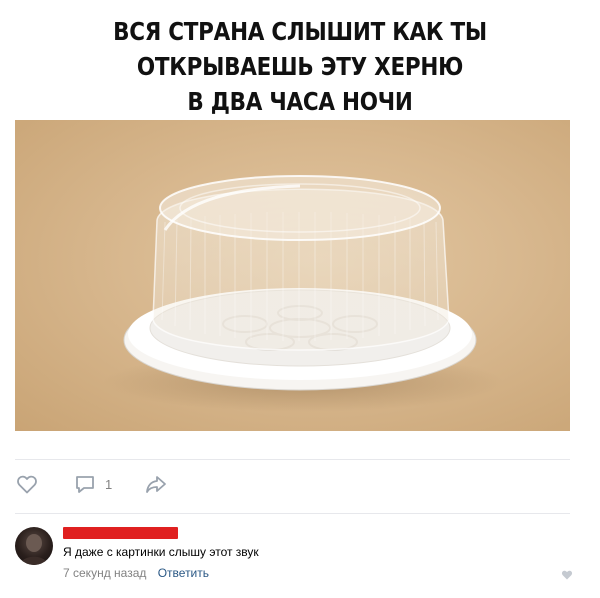 The image size is (600, 598). I want to click on comment-like-button, so click(567, 577).